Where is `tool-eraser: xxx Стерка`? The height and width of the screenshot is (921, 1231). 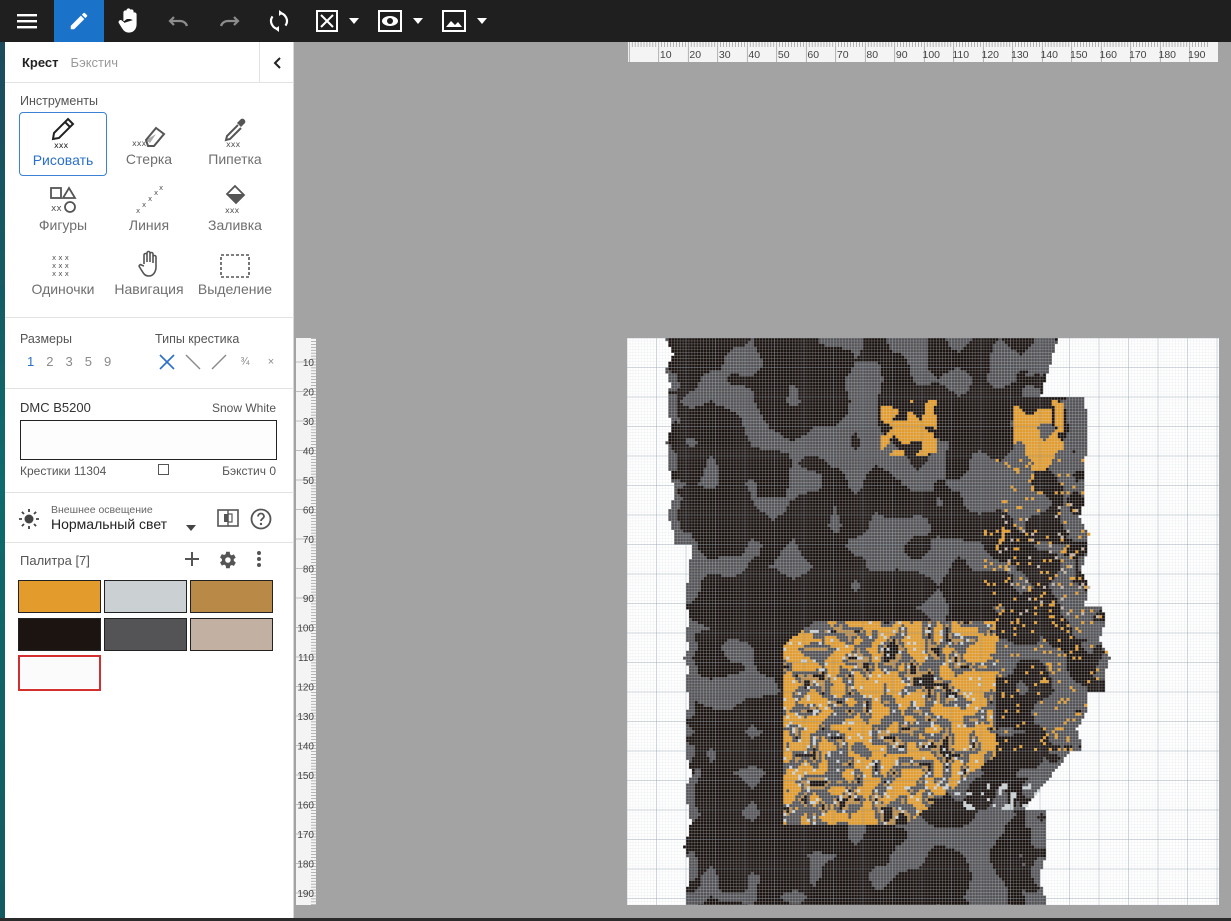 tool-eraser: xxx Стерка is located at coordinates (149, 144).